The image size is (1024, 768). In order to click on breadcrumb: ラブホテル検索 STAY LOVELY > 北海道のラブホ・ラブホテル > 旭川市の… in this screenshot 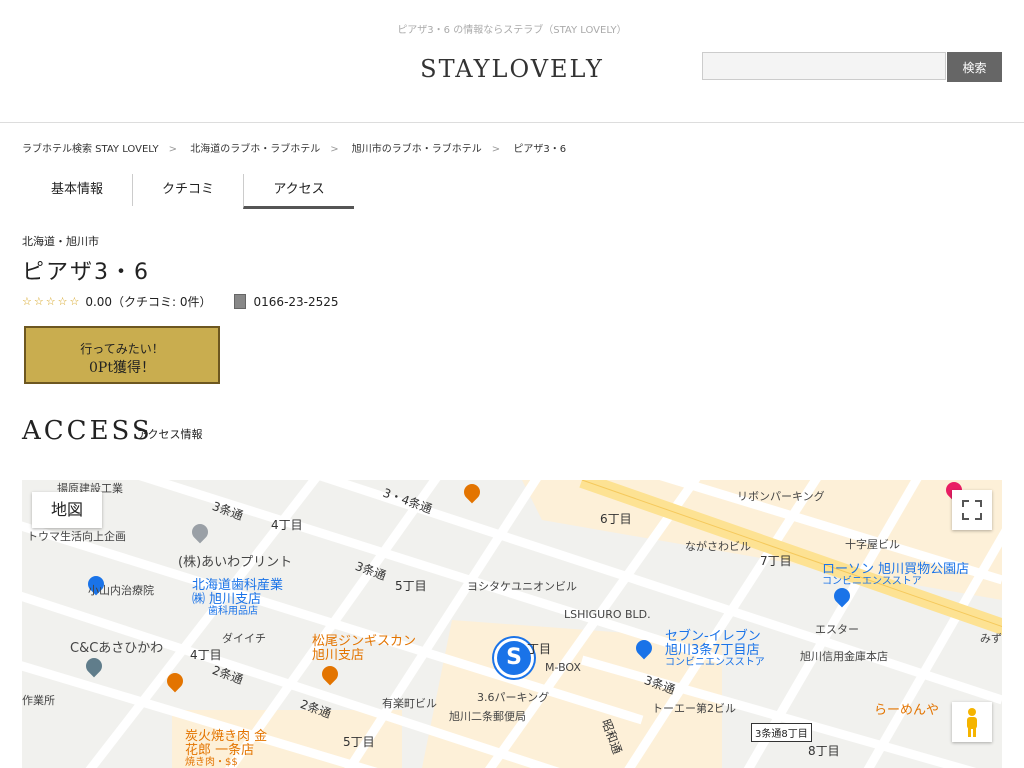, I will do `click(294, 147)`.